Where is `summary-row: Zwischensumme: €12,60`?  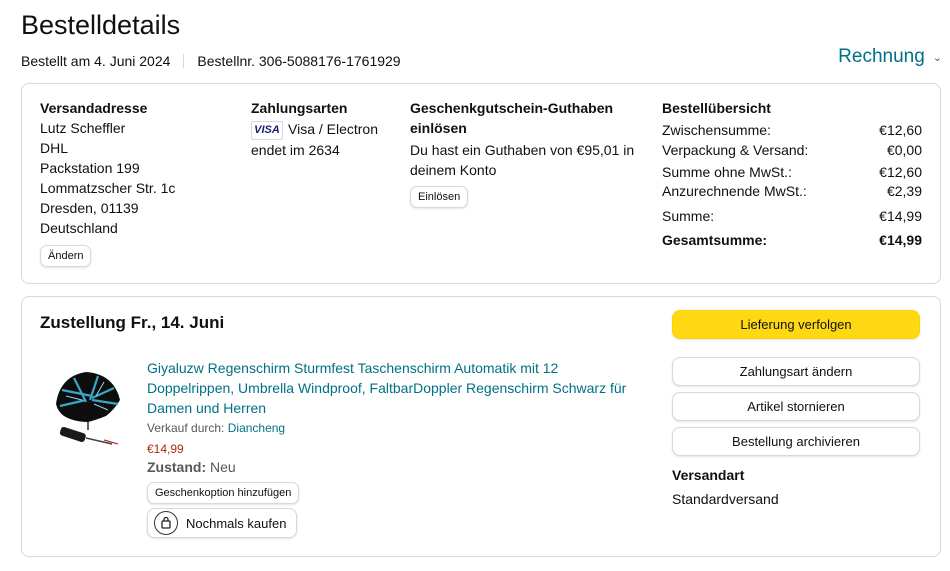 summary-row: Zwischensumme: €12,60 is located at coordinates (792, 130).